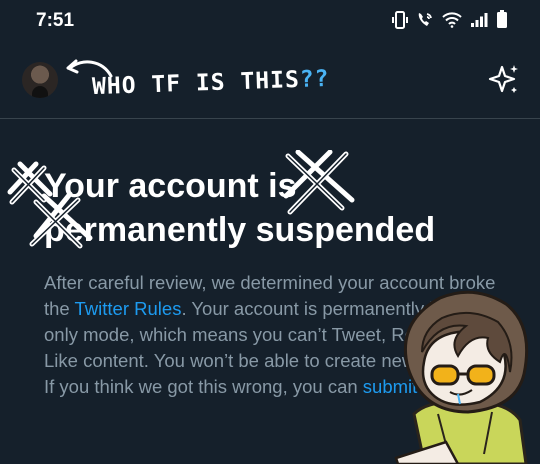 This screenshot has height=464, width=540. I want to click on notice-title-line-2: permanently suspended, so click(240, 230).